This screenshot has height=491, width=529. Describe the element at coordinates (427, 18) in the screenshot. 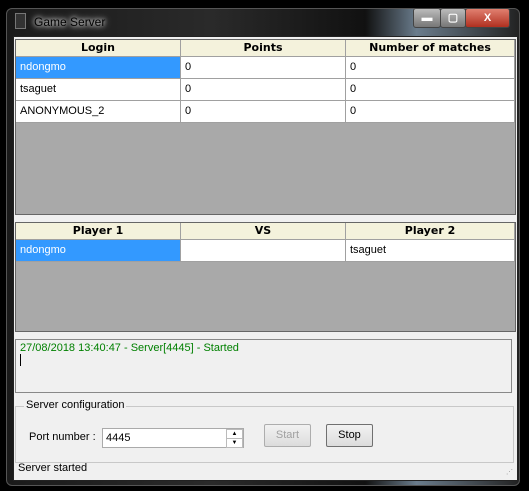

I see `minimize-button: ▬` at that location.